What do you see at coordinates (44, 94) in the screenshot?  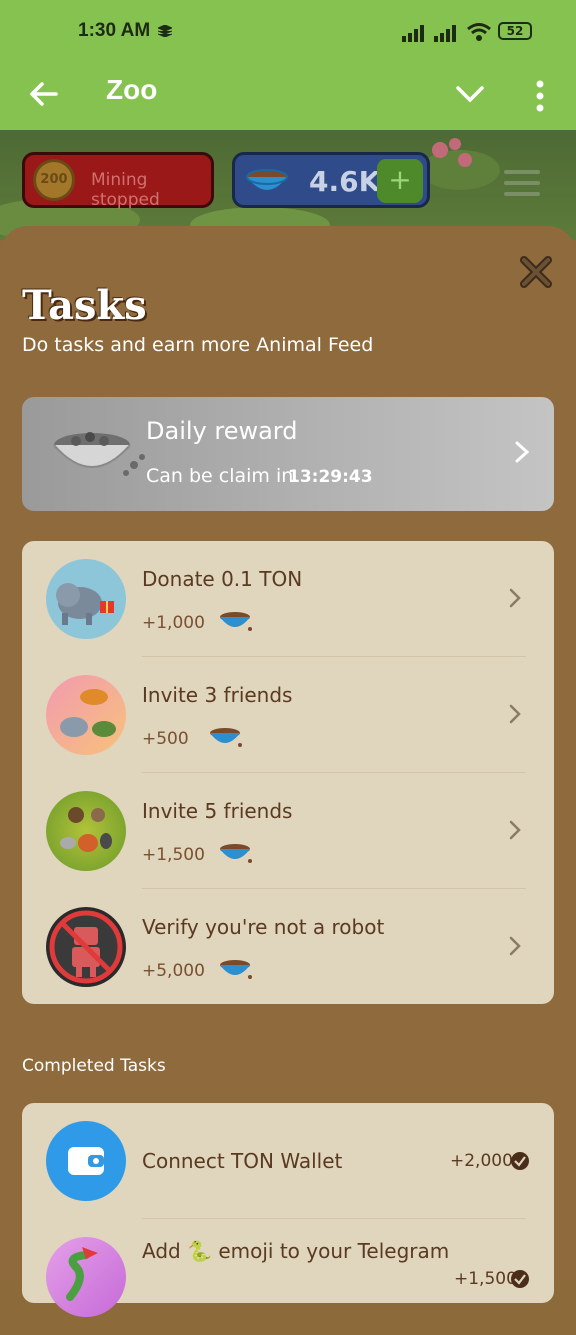 I see `back-arrow-icon` at bounding box center [44, 94].